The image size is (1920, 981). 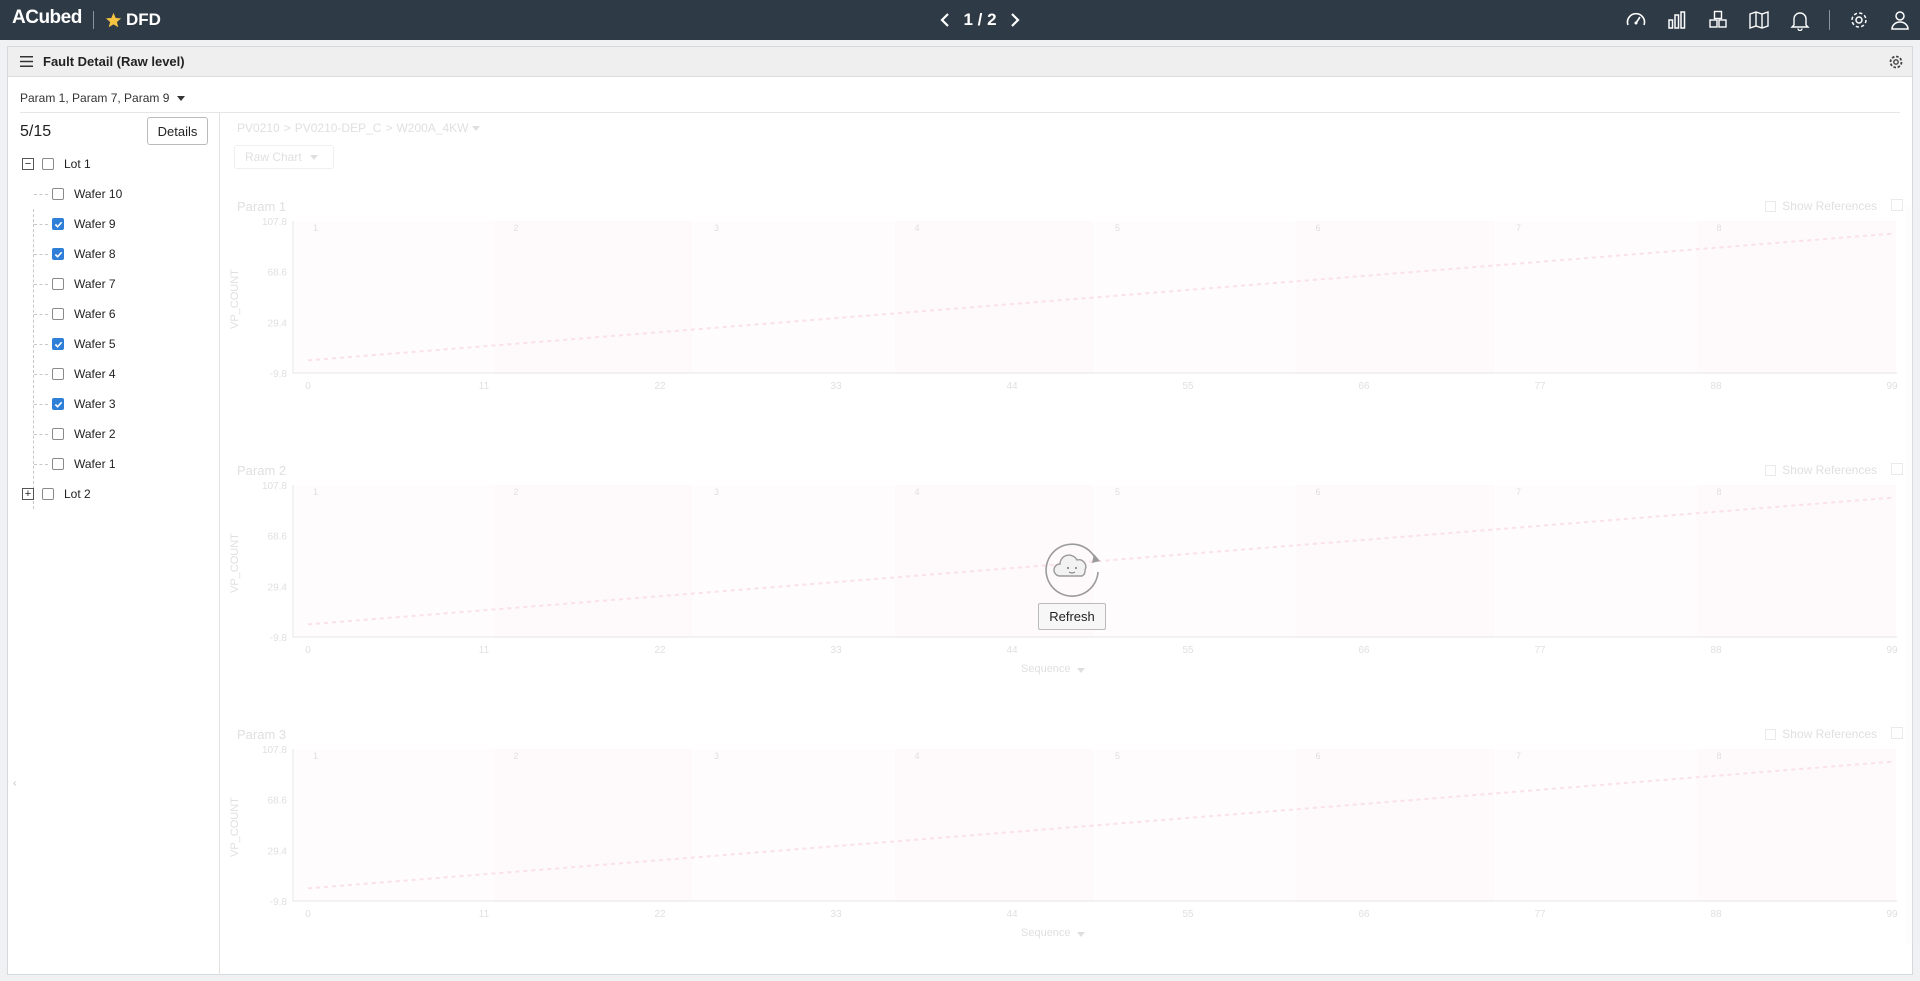 I want to click on refresh-button: Refresh, so click(x=1072, y=616).